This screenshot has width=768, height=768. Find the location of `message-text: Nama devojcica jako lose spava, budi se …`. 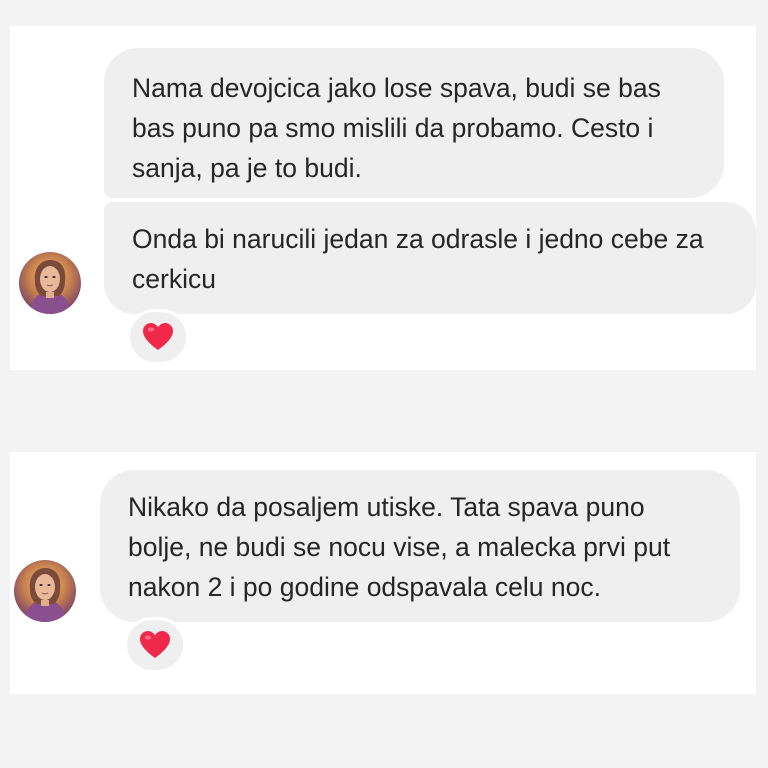

message-text: Nama devojcica jako lose spava, budi se … is located at coordinates (396, 128).